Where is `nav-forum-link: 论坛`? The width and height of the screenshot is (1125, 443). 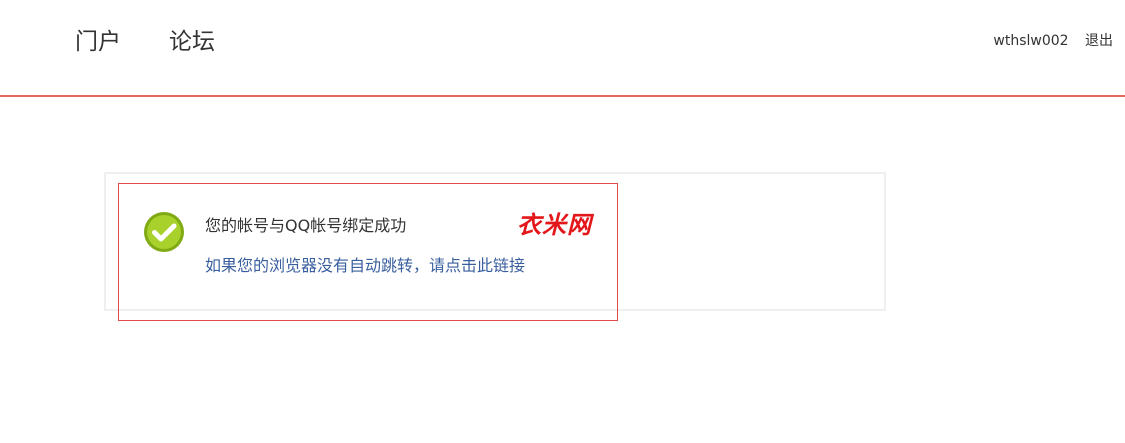 nav-forum-link: 论坛 is located at coordinates (192, 39).